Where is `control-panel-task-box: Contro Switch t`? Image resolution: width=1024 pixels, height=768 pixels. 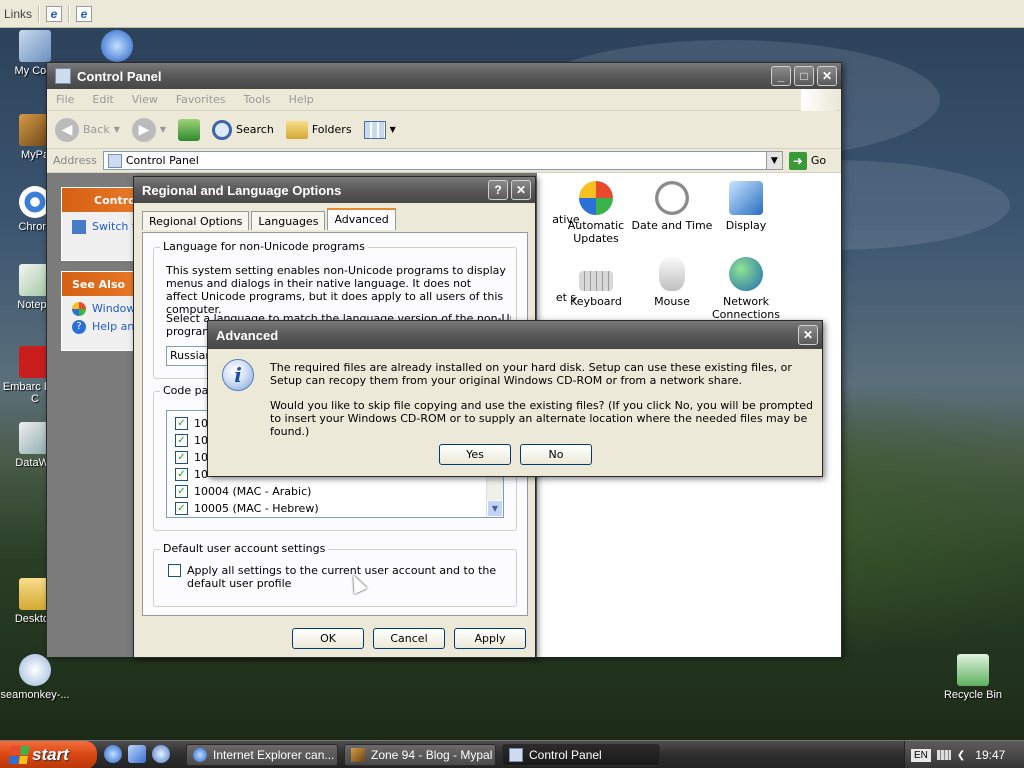 control-panel-task-box: Contro Switch t is located at coordinates (101, 224).